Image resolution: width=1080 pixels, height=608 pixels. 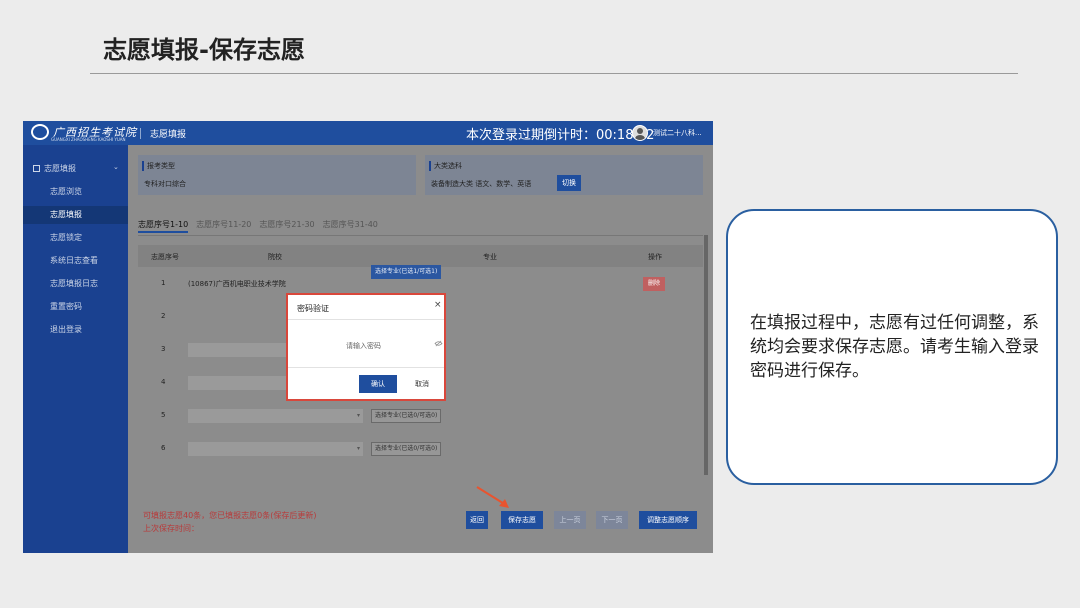 I want to click on row-no: 1, so click(x=163, y=283).